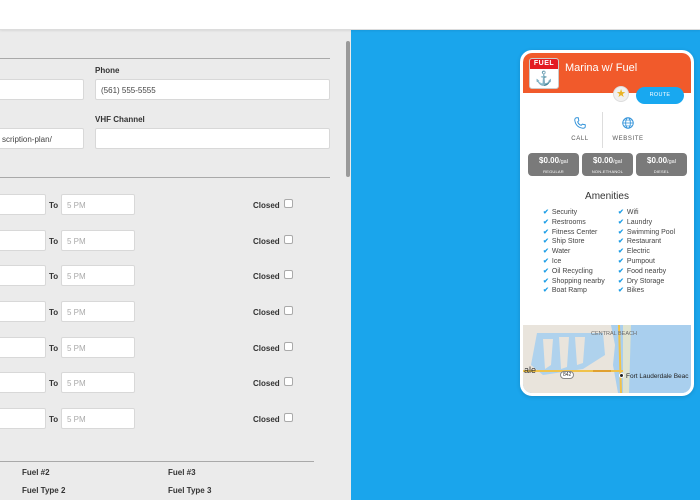 The height and width of the screenshot is (500, 700). What do you see at coordinates (580, 124) in the screenshot?
I see `phone-icon` at bounding box center [580, 124].